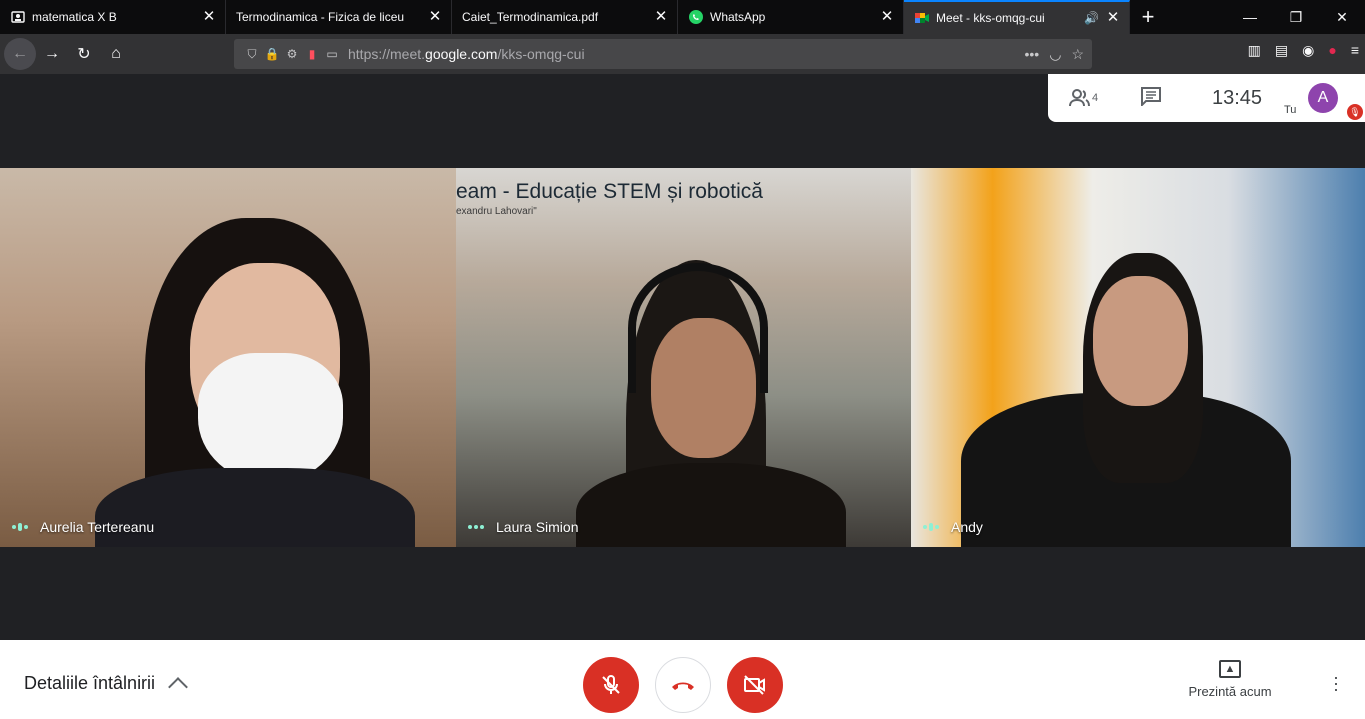 This screenshot has height=719, width=1365. What do you see at coordinates (320, 17) in the screenshot?
I see `tab-title: Termodinamica - Fizica de liceu` at bounding box center [320, 17].